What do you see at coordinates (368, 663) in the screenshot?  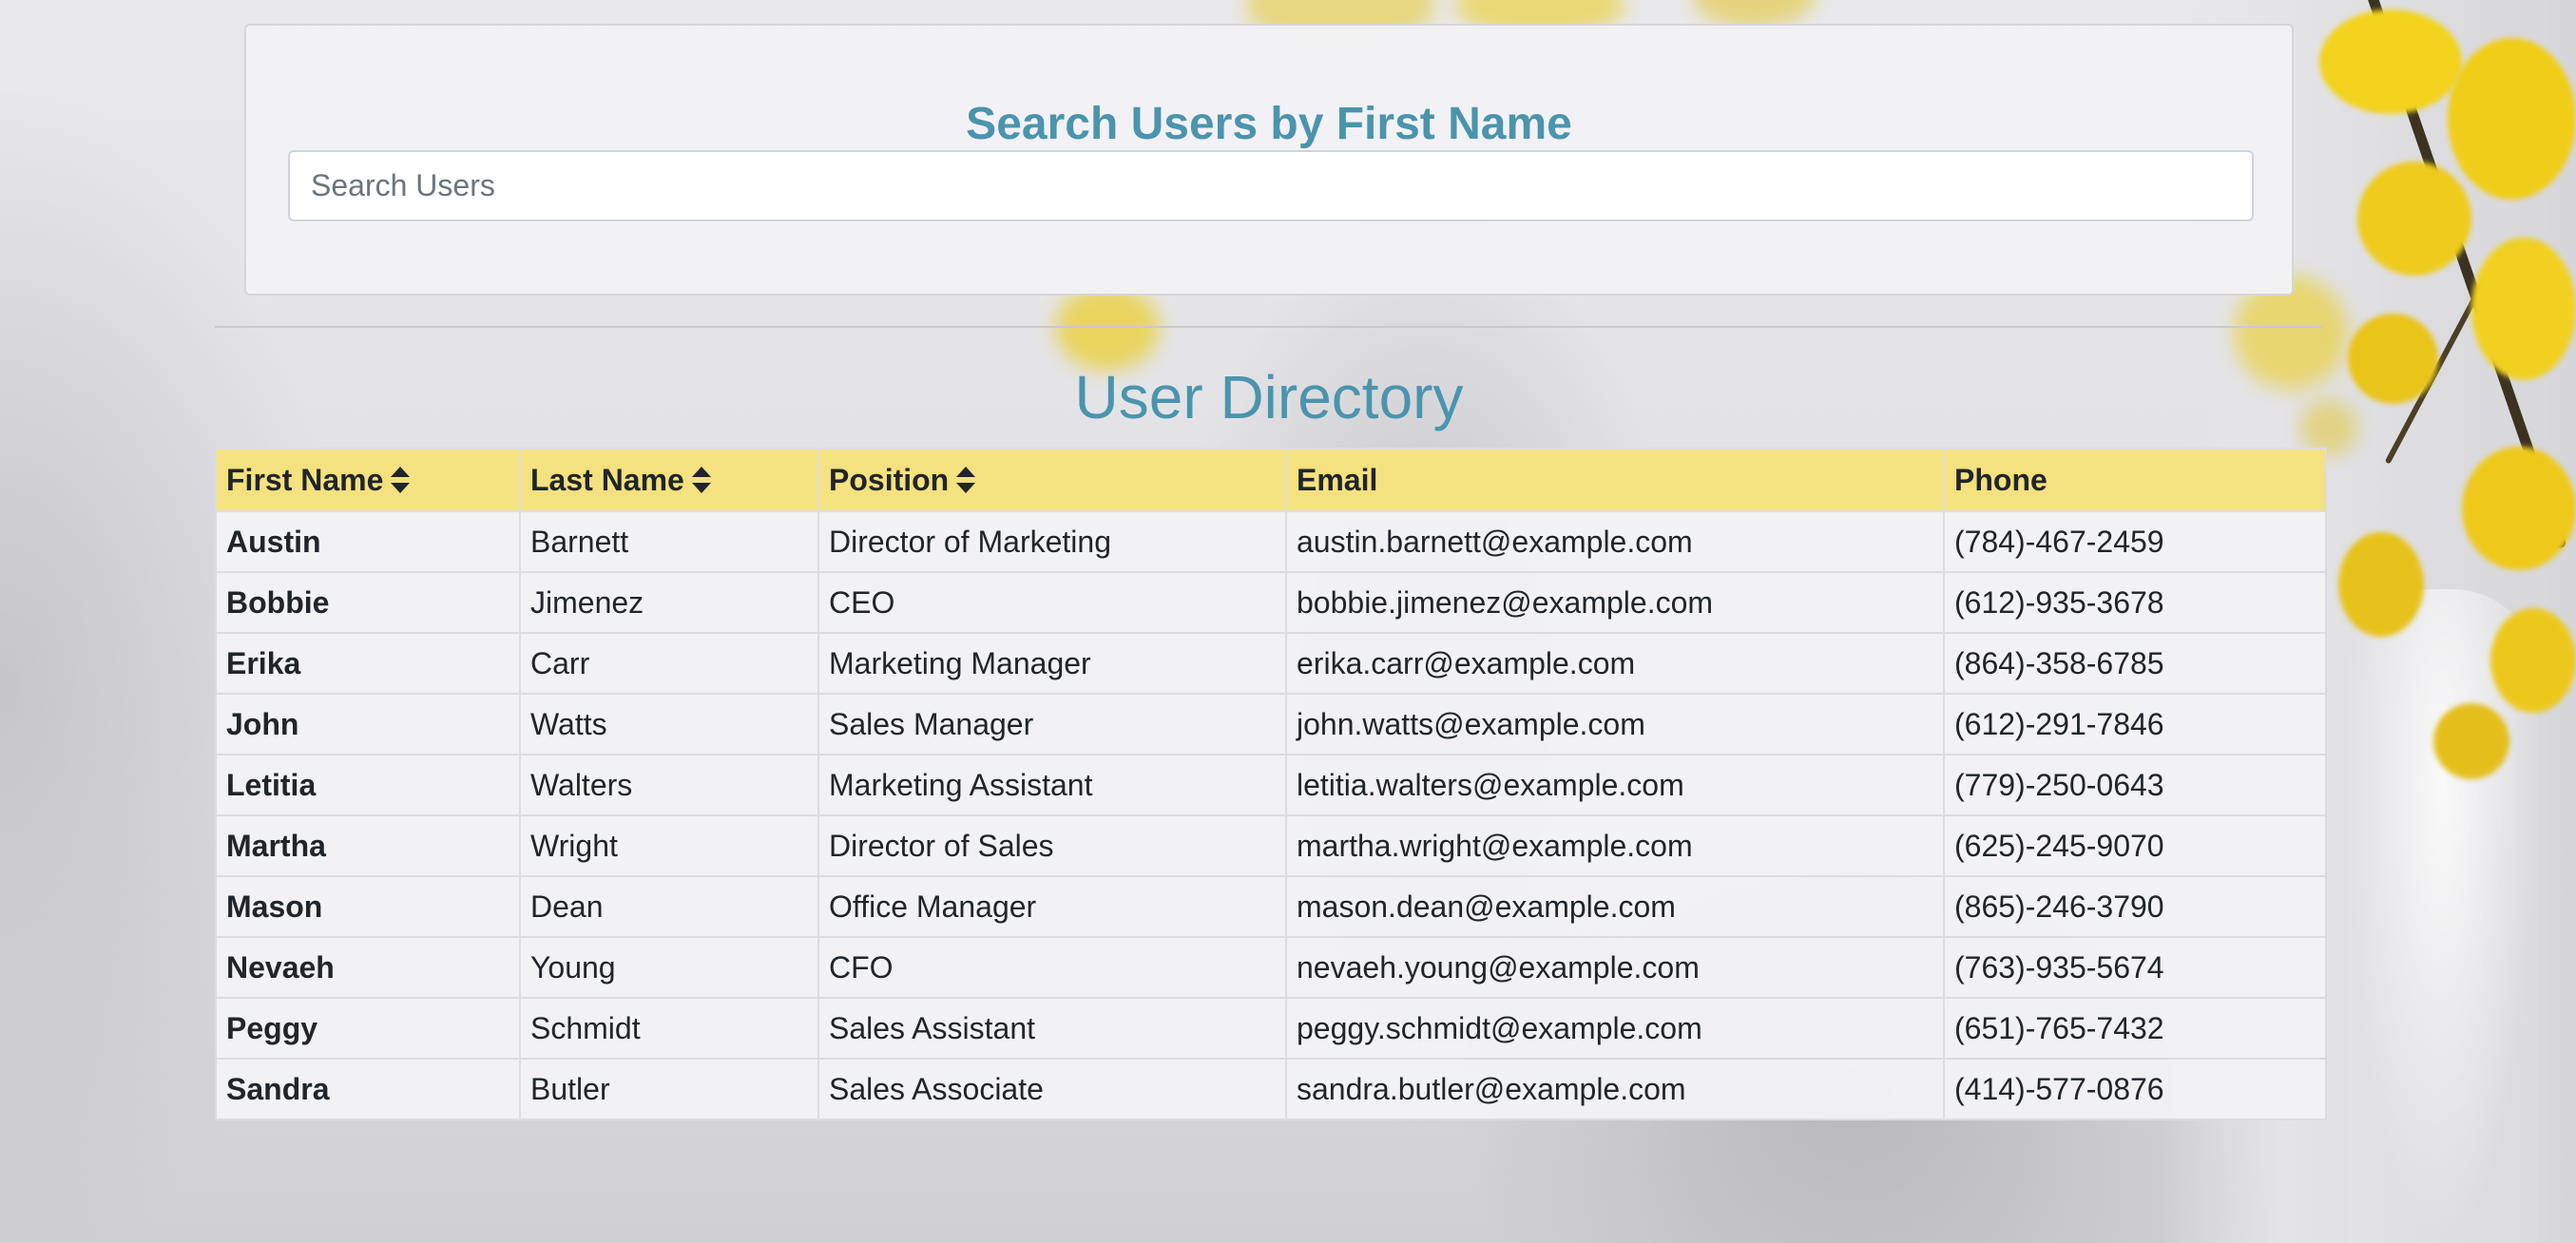 I see `cell-first-name: Erika` at bounding box center [368, 663].